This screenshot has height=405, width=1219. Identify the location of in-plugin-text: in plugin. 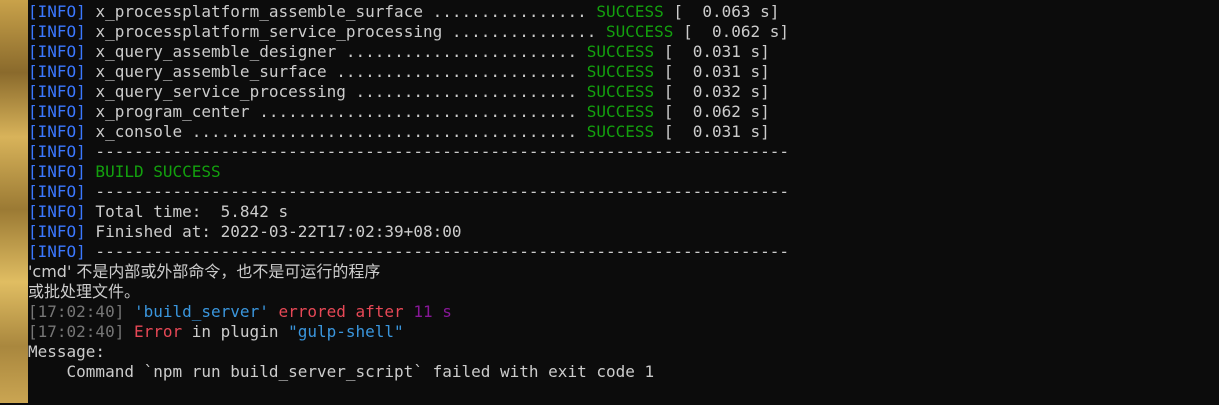
(235, 331).